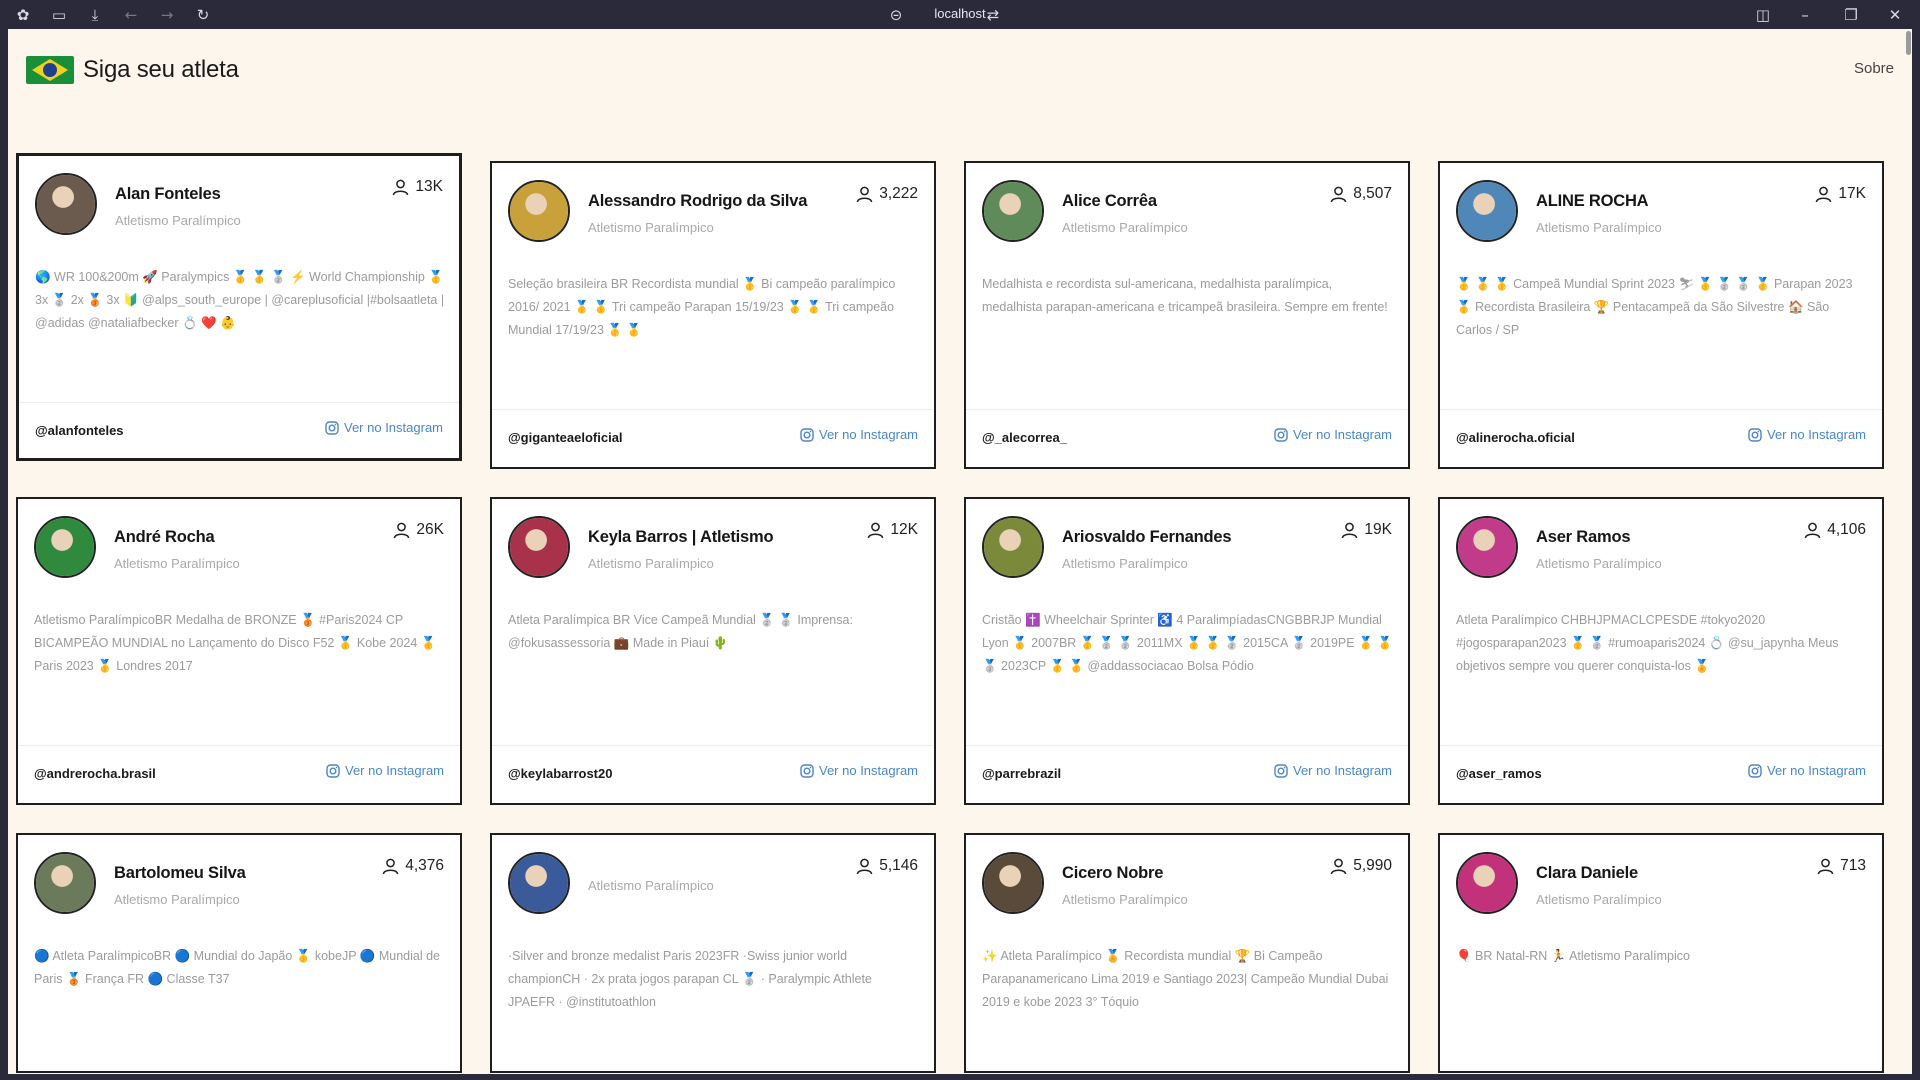 The image size is (1920, 1080). Describe the element at coordinates (993, 15) in the screenshot. I see `site-settings-icon: ⇄` at that location.